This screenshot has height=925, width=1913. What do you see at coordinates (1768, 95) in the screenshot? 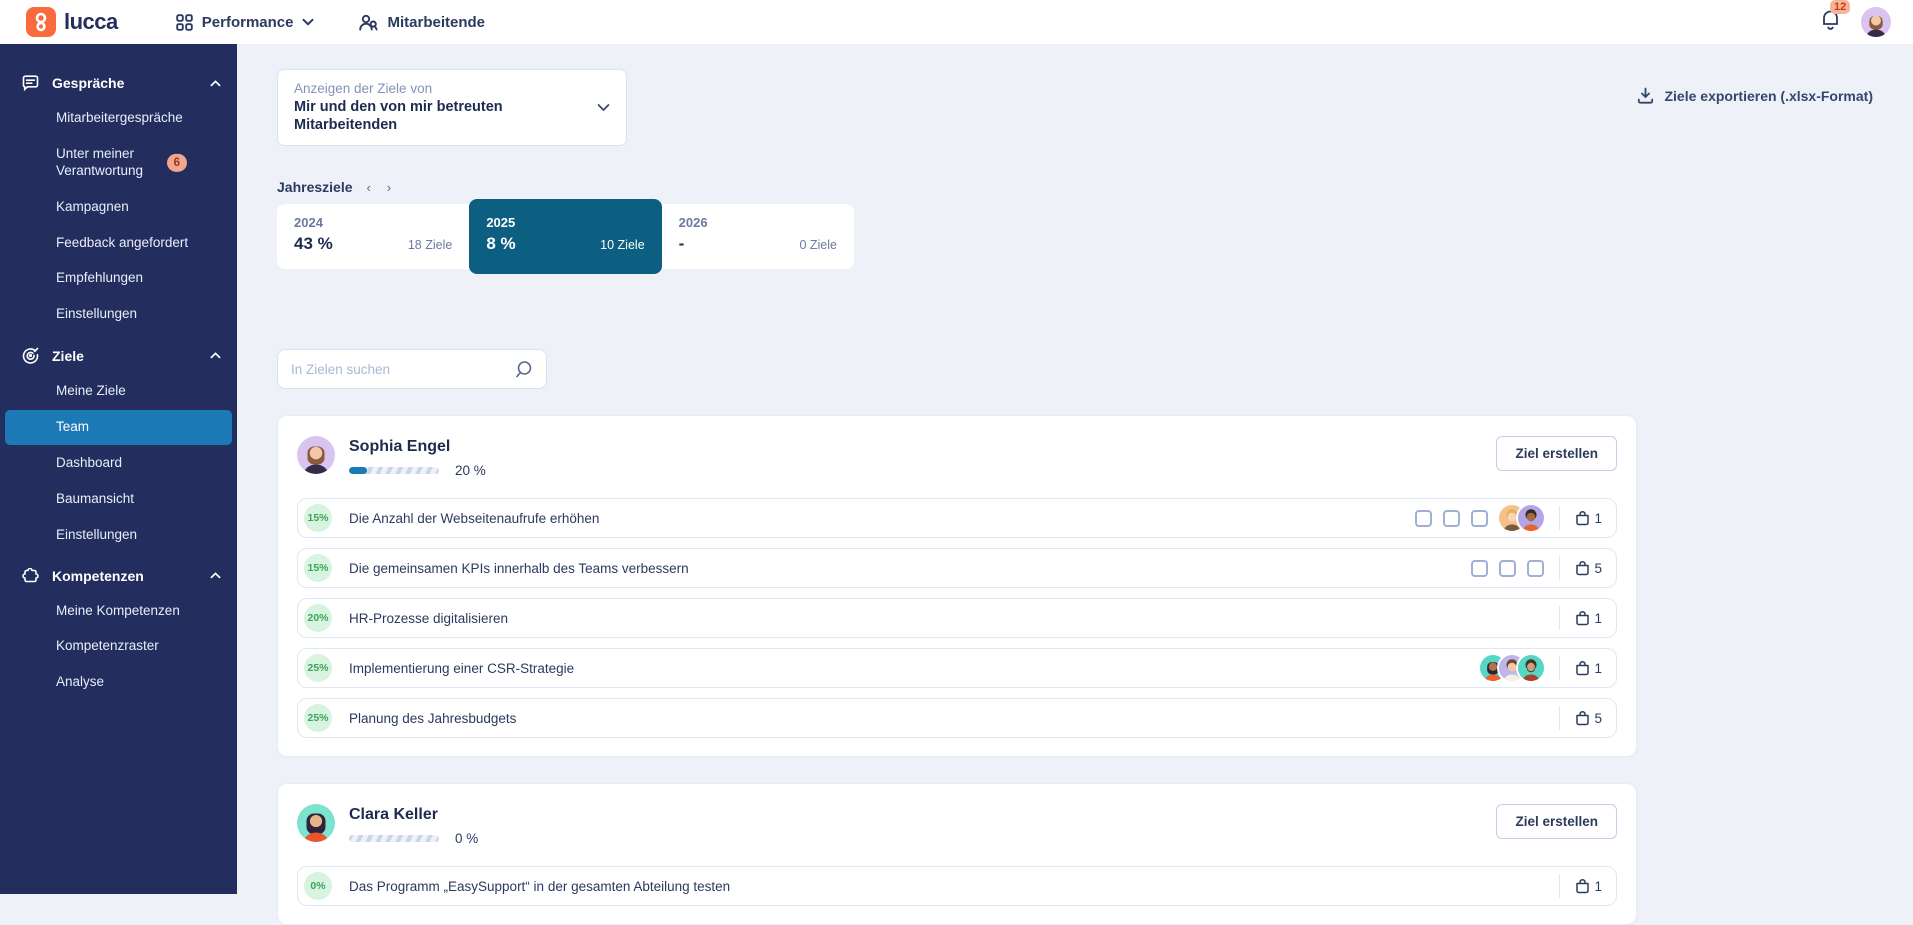
I see `export-goals-label: Ziele exportieren (.xlsx-Format)` at bounding box center [1768, 95].